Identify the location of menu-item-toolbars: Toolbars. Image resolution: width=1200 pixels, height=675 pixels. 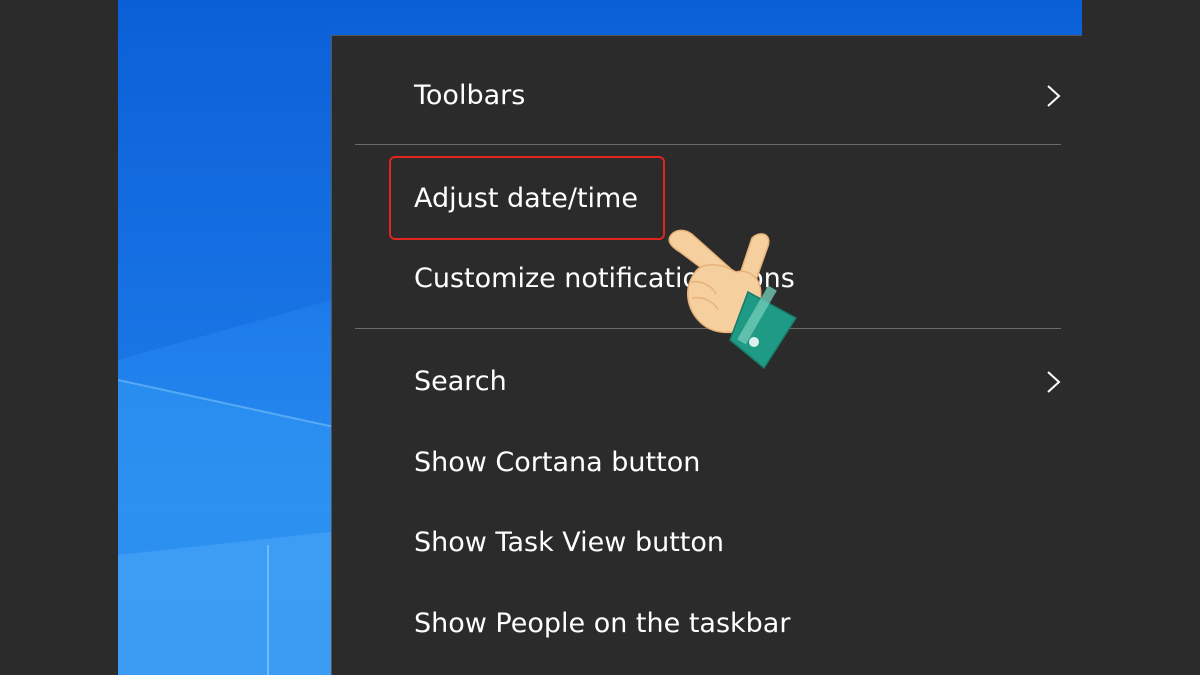
(707, 96).